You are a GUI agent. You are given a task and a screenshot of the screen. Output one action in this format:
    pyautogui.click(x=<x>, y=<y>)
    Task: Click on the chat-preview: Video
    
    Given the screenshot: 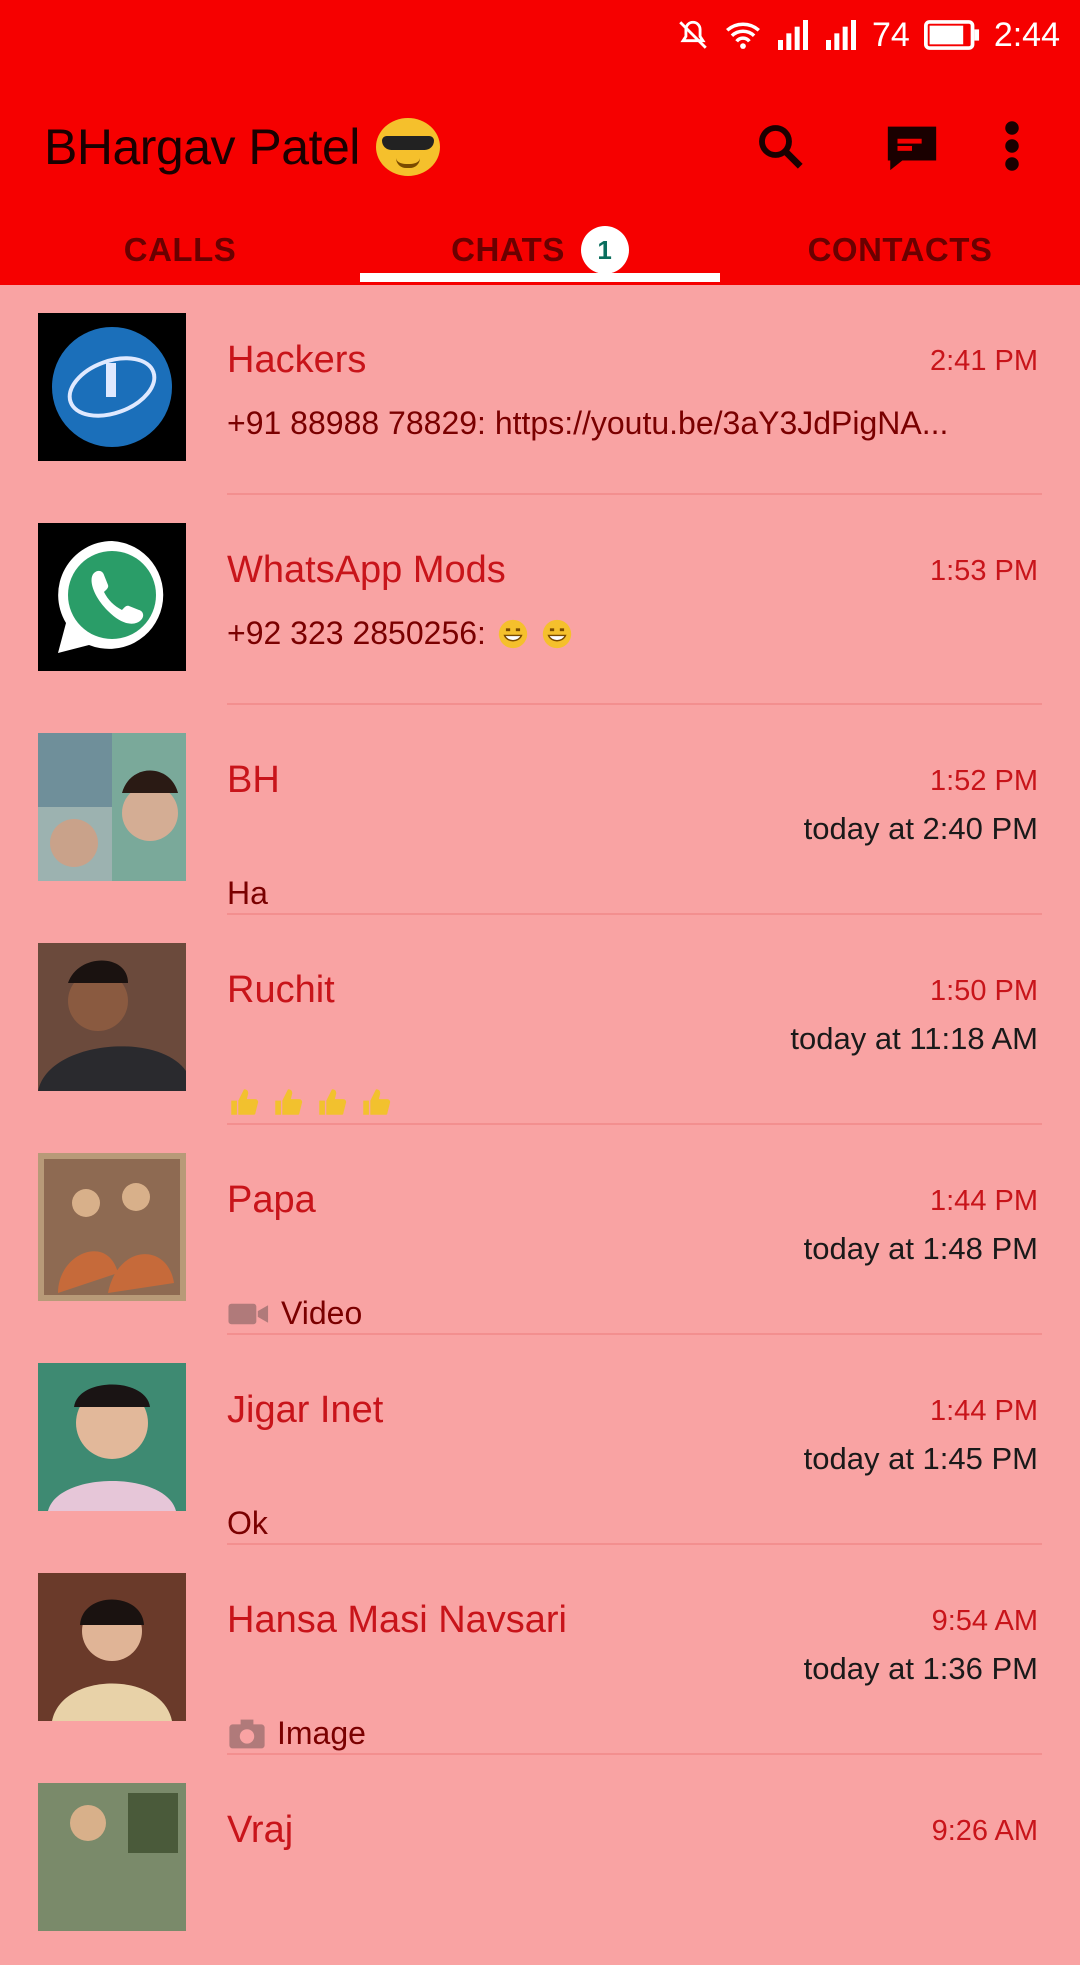 What is the action you would take?
    pyautogui.click(x=294, y=1313)
    